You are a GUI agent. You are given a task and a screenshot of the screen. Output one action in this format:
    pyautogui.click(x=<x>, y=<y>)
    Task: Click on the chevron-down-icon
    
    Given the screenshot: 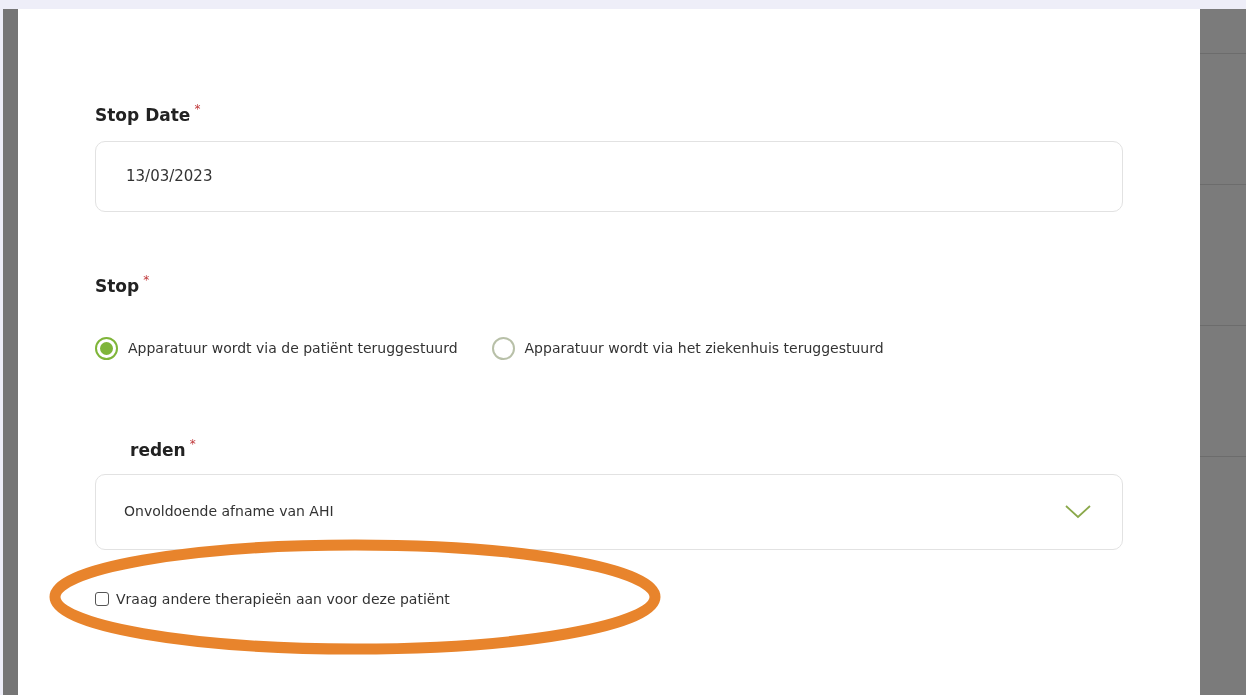 What is the action you would take?
    pyautogui.click(x=1078, y=511)
    